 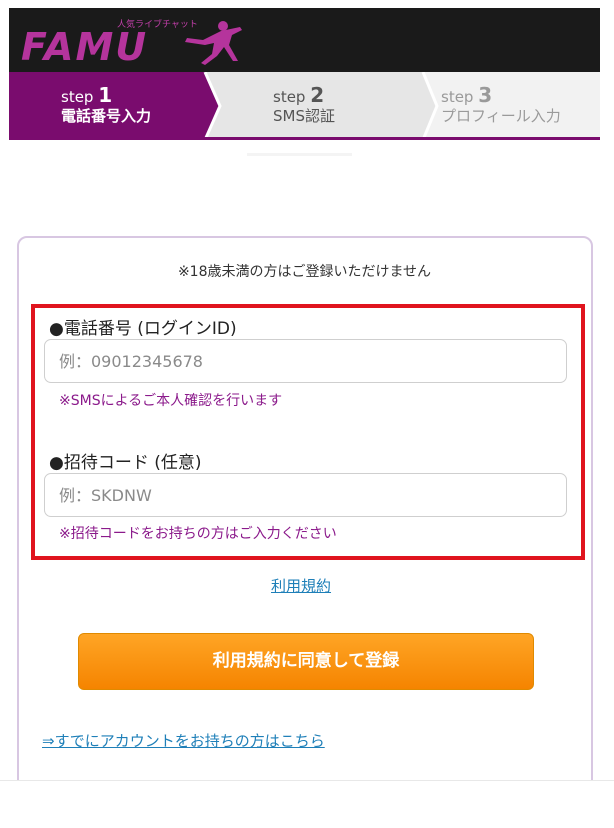 What do you see at coordinates (301, 585) in the screenshot?
I see `terms-link: 利用規約` at bounding box center [301, 585].